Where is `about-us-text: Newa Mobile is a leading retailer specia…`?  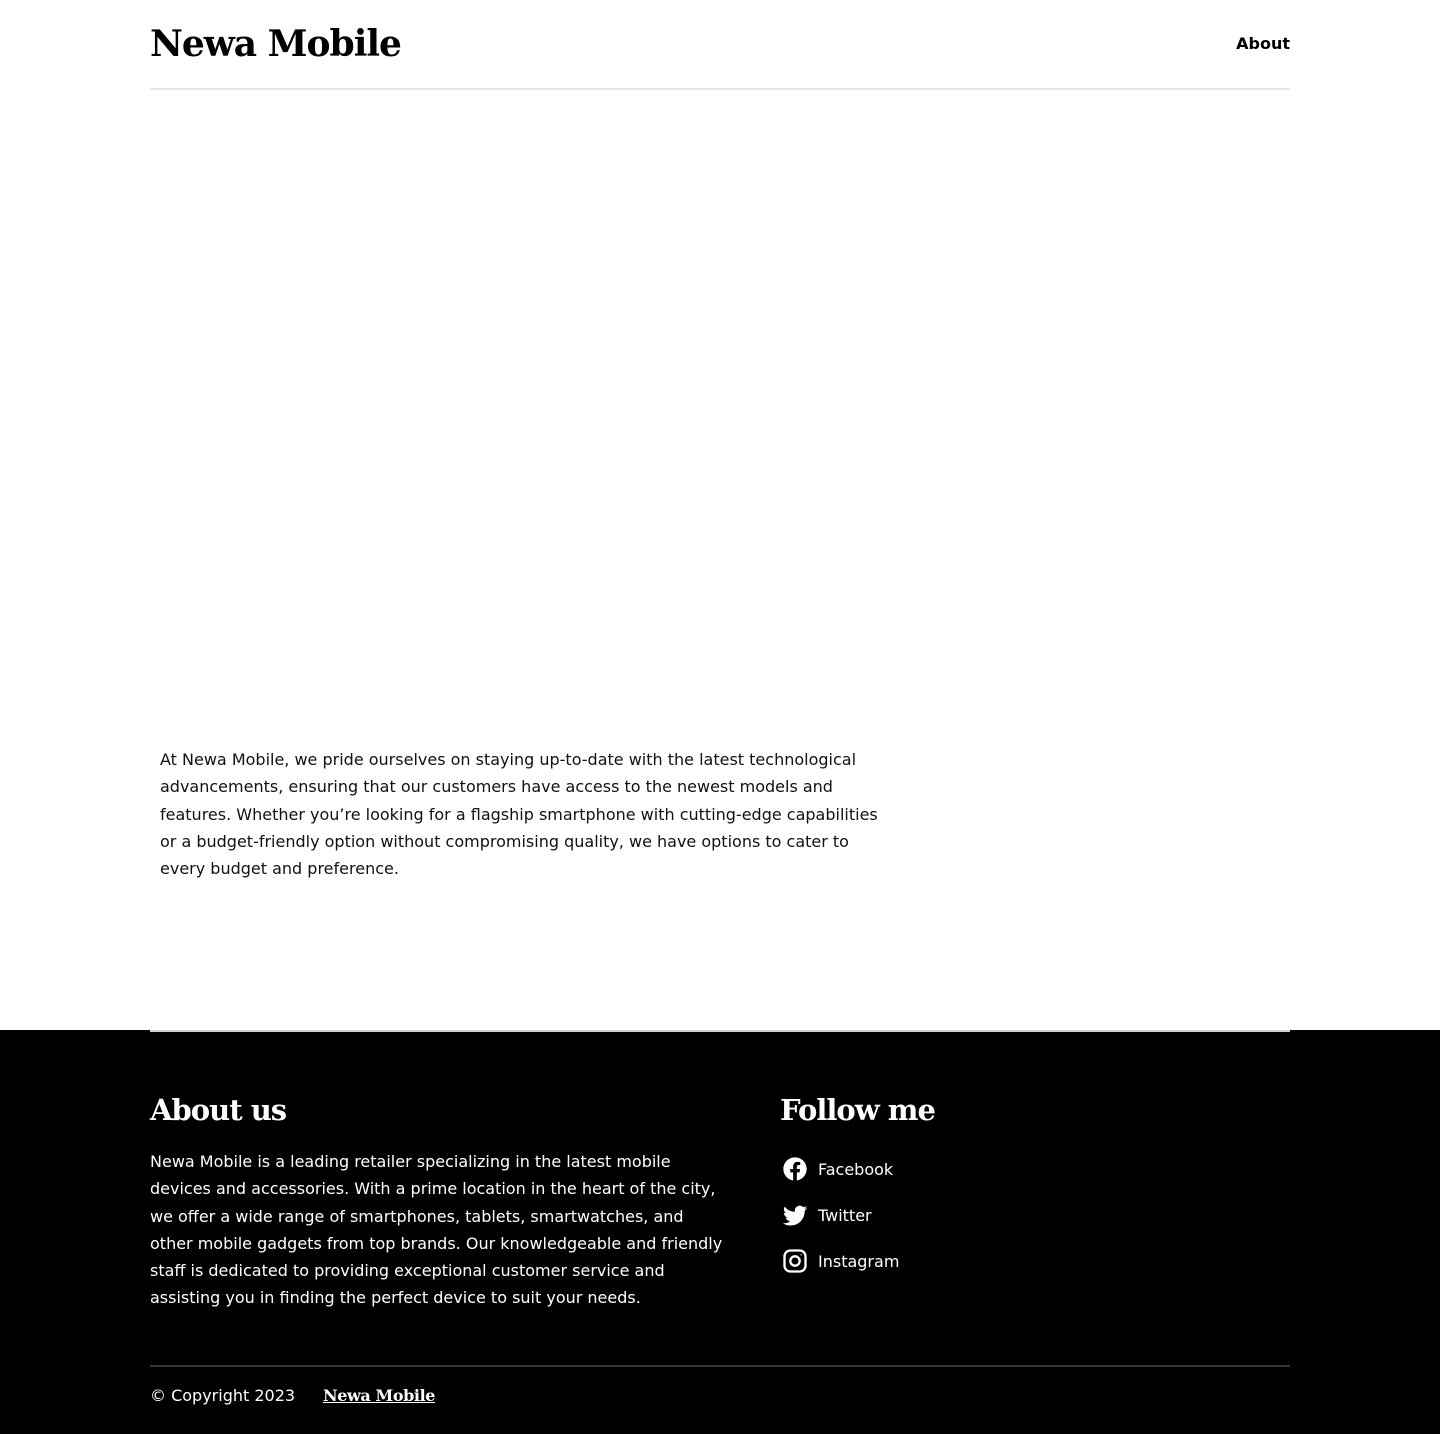 about-us-text: Newa Mobile is a leading retailer specia… is located at coordinates (436, 1230).